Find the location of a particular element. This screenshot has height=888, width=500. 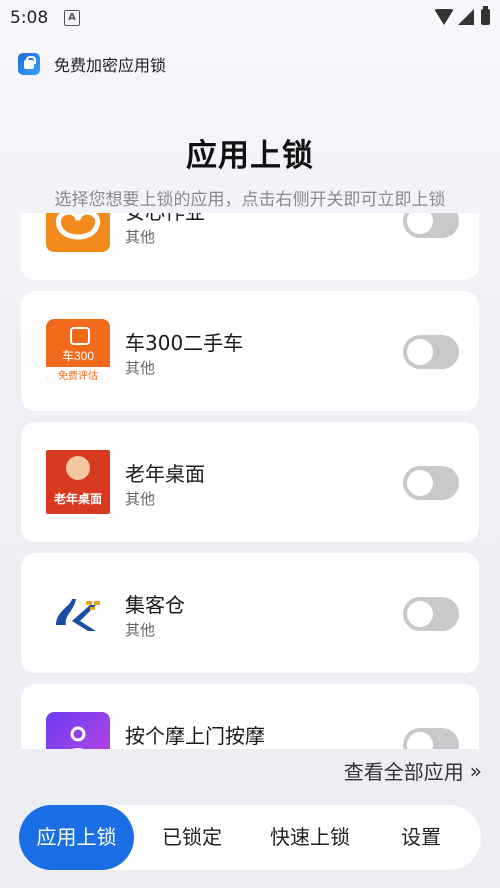

app-name: 车300二手车 is located at coordinates (184, 343).